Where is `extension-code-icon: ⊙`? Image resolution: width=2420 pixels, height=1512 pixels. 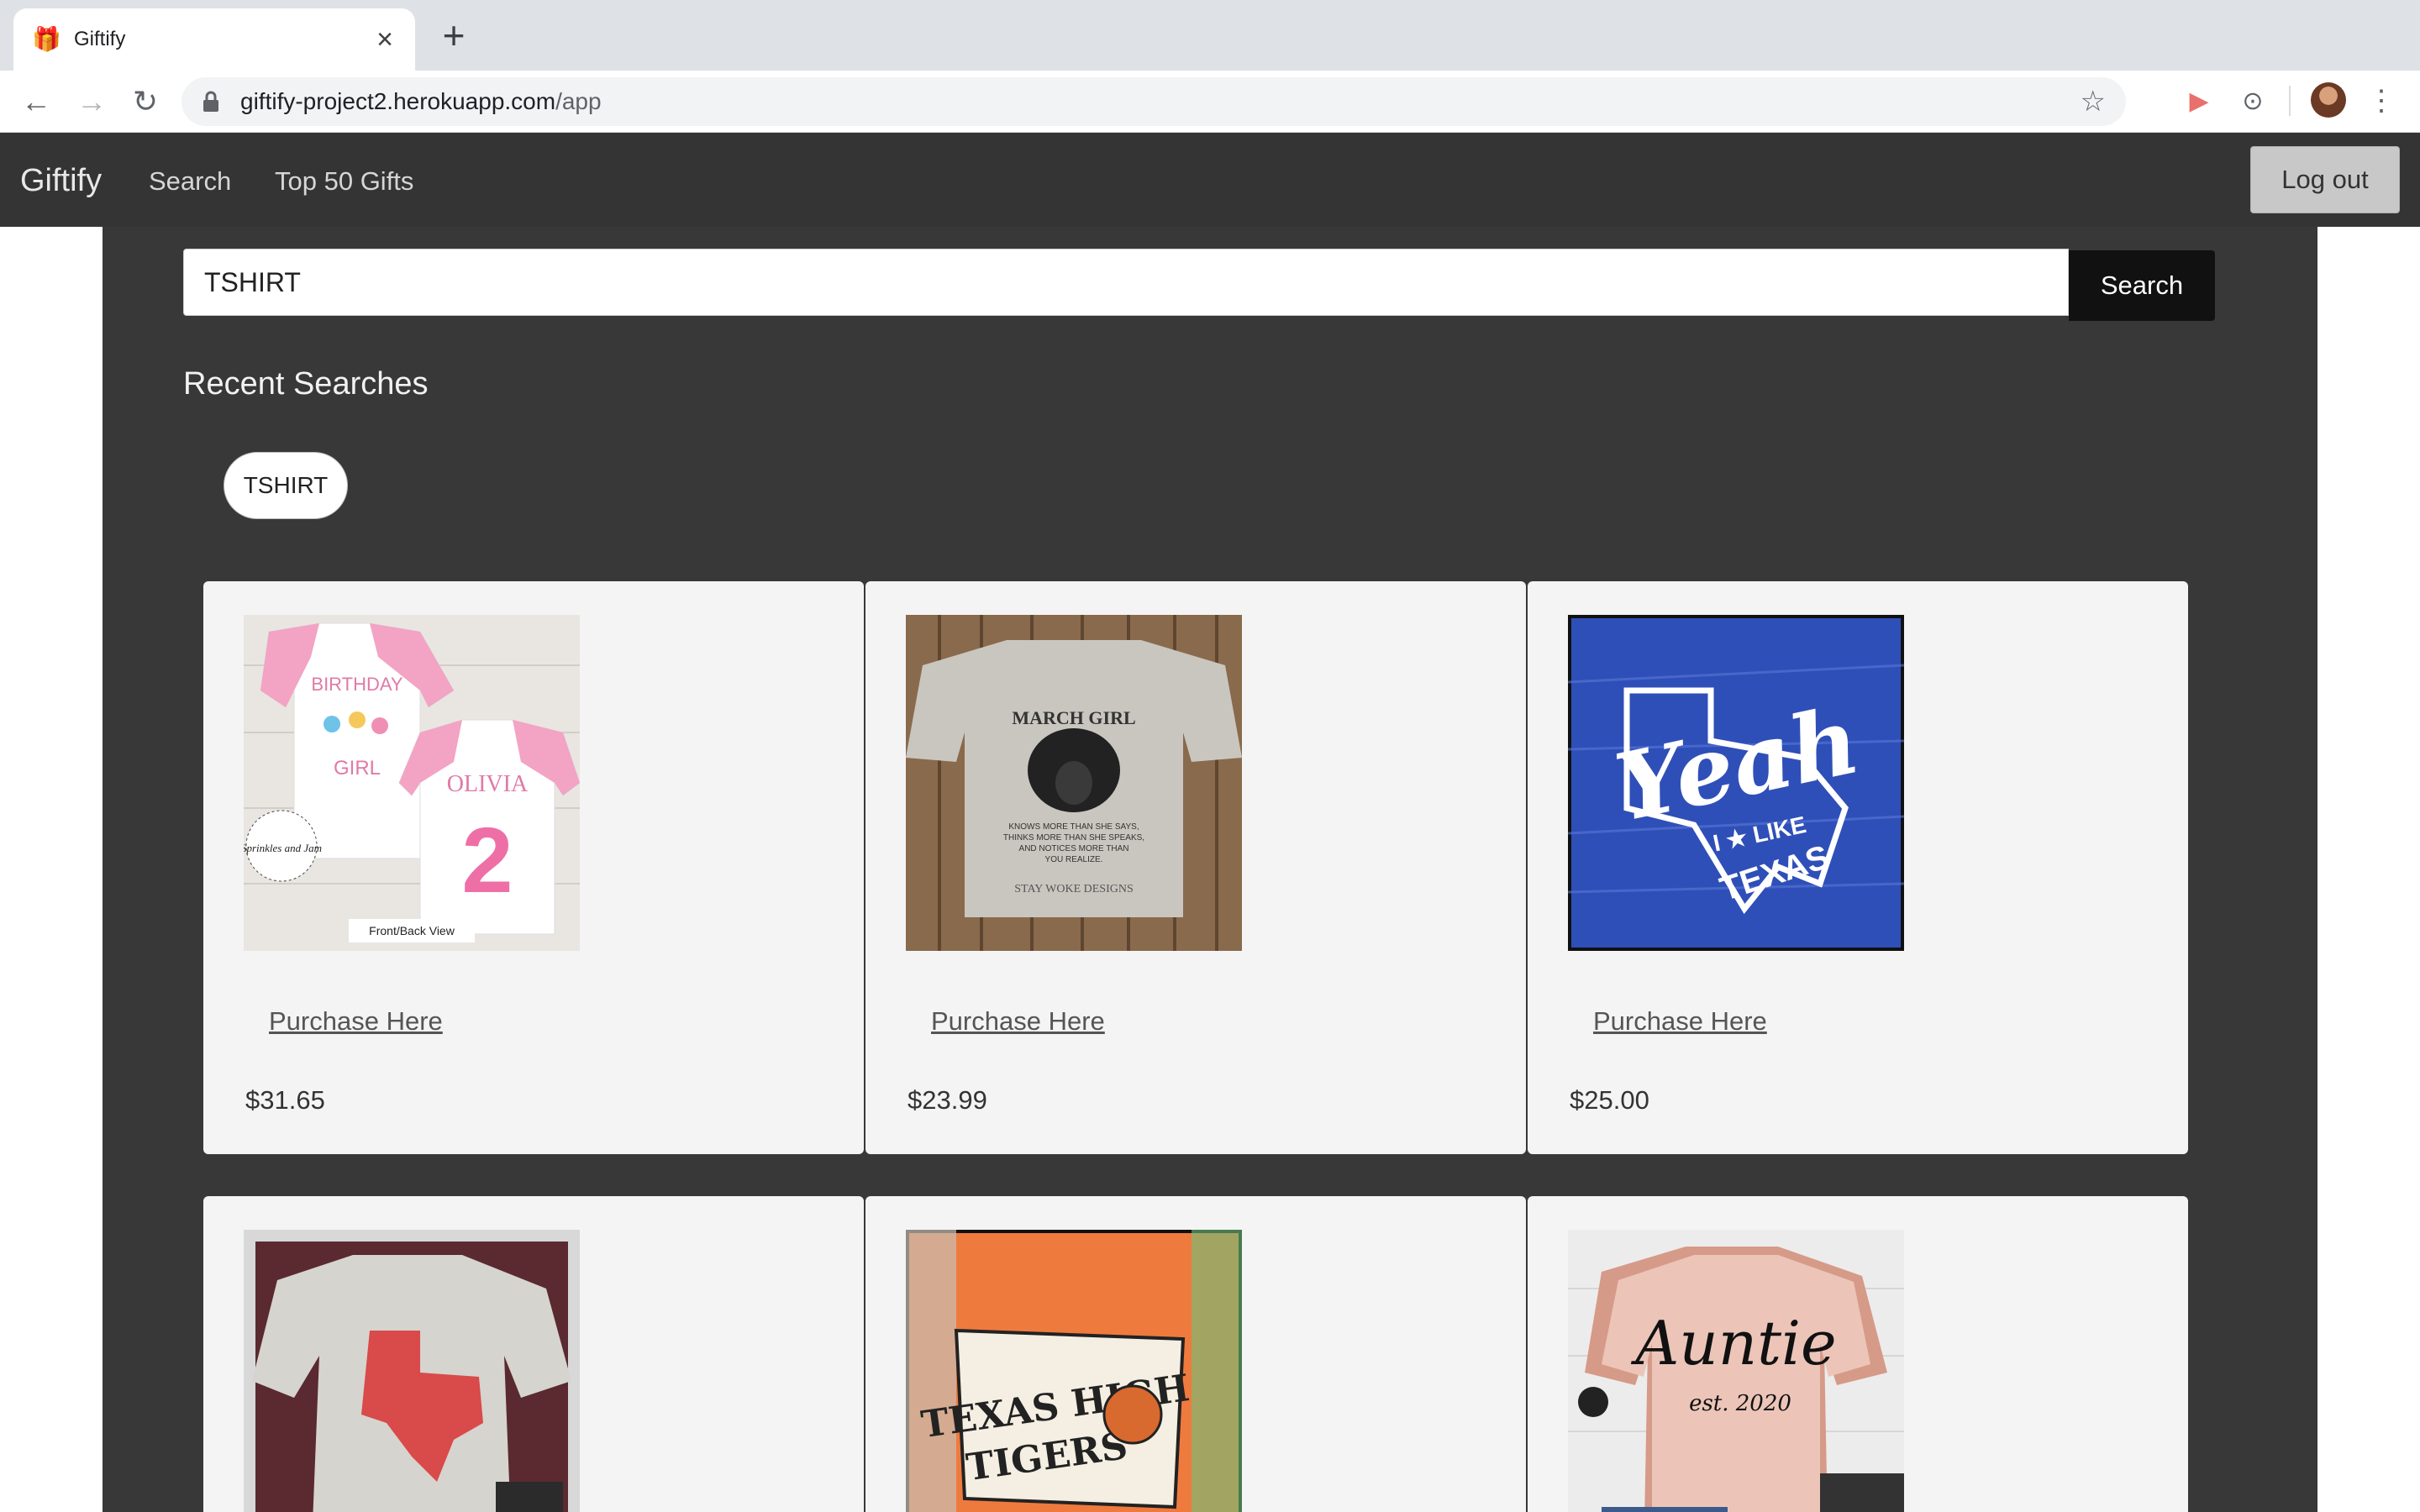
extension-code-icon: ⊙ is located at coordinates (2252, 101).